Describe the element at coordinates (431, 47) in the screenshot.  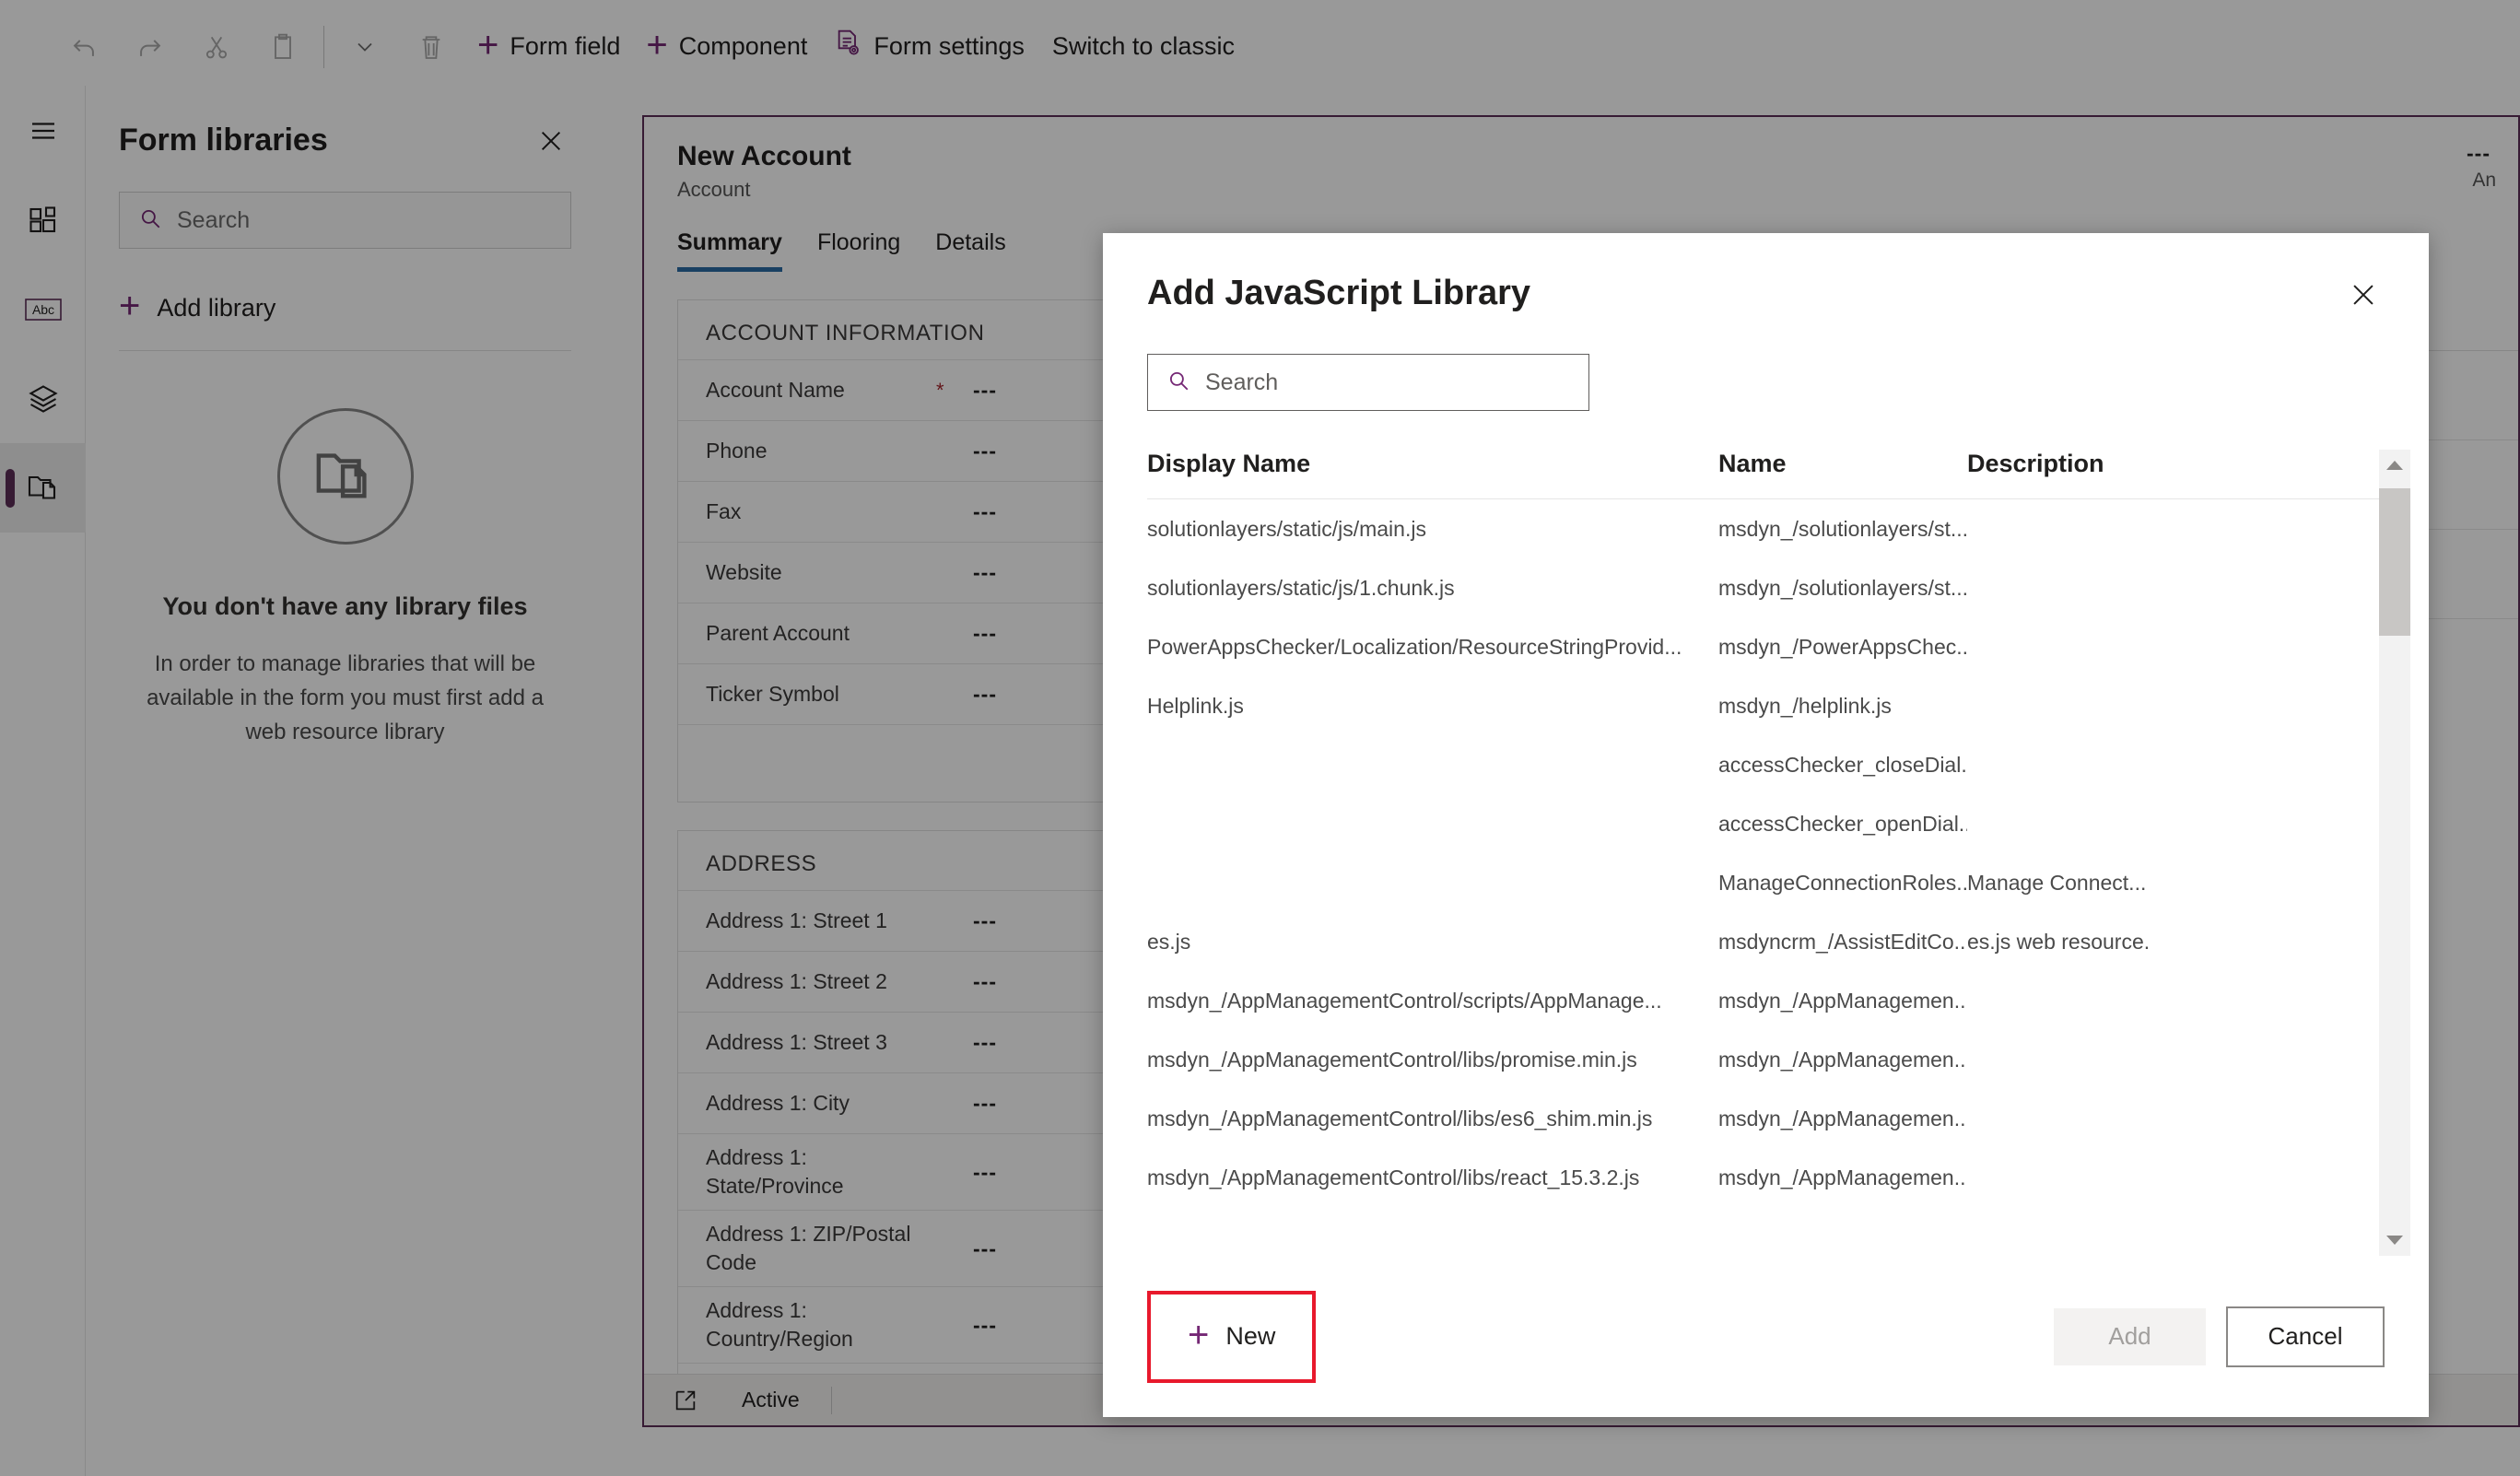
I see `delete-icon` at that location.